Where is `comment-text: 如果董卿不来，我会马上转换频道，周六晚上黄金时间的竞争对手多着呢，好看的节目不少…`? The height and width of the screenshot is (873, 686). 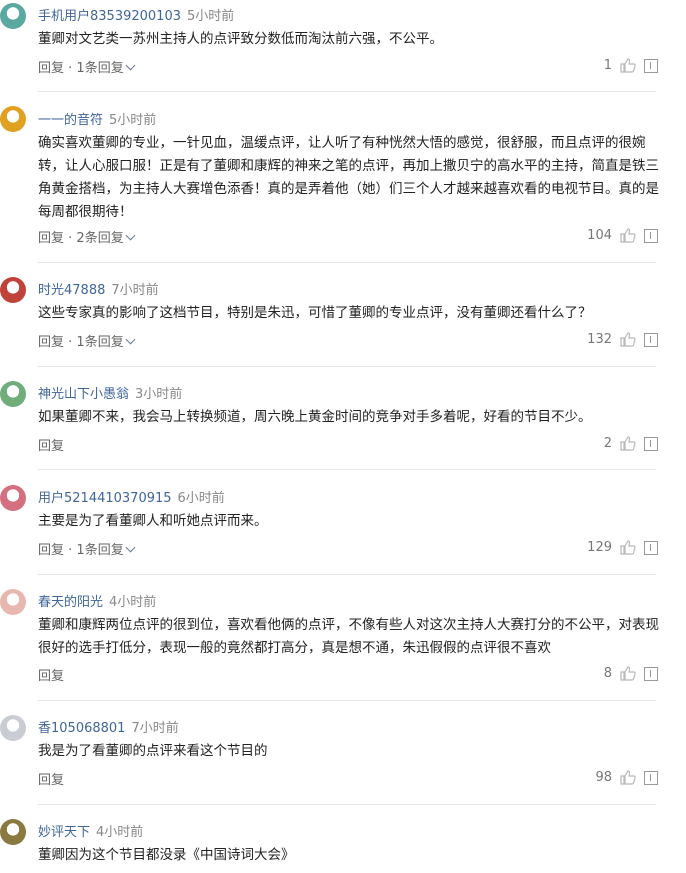 comment-text: 如果董卿不来，我会马上转换频道，周六晚上黄金时间的竞争对手多着呢，好看的节目不少… is located at coordinates (315, 417).